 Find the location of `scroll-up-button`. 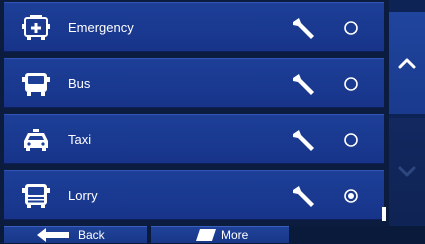

scroll-up-button is located at coordinates (407, 63).